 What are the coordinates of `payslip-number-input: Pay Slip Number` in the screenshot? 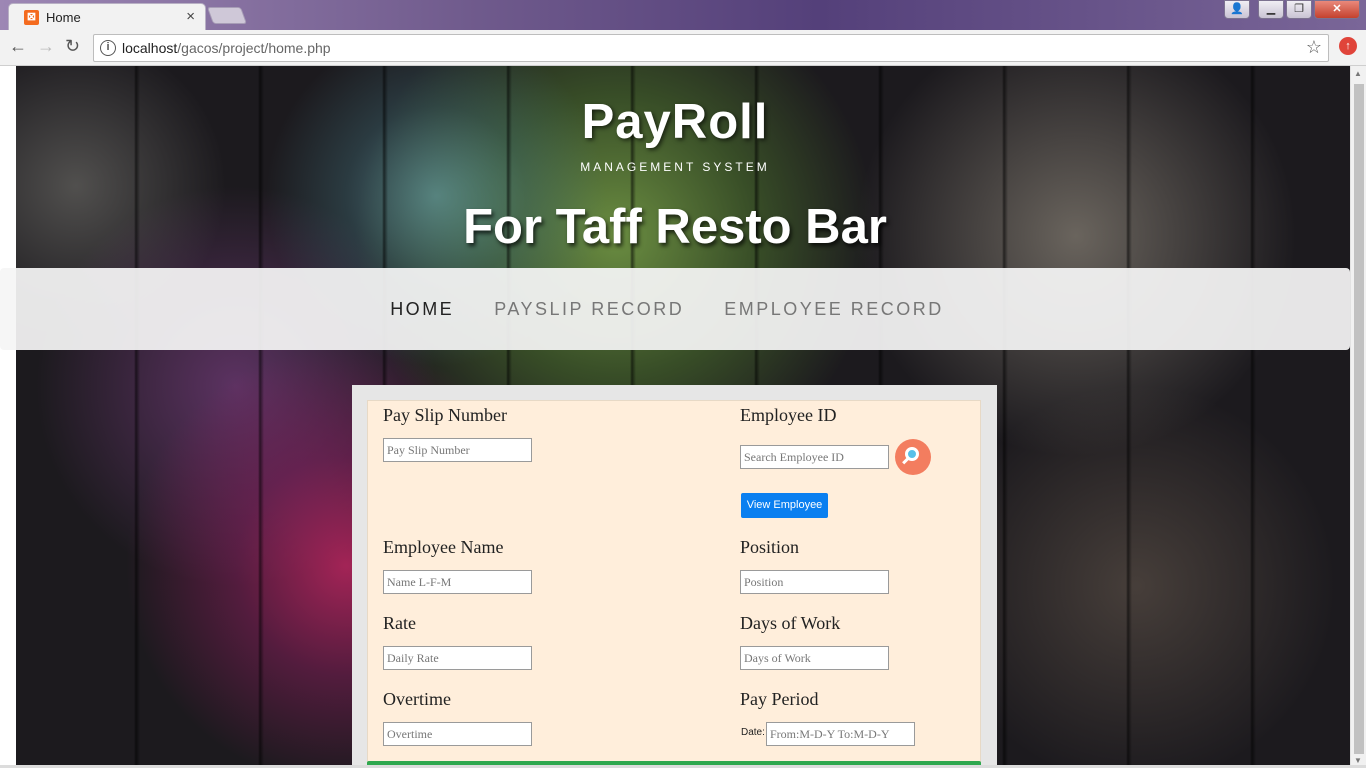 It's located at (457, 450).